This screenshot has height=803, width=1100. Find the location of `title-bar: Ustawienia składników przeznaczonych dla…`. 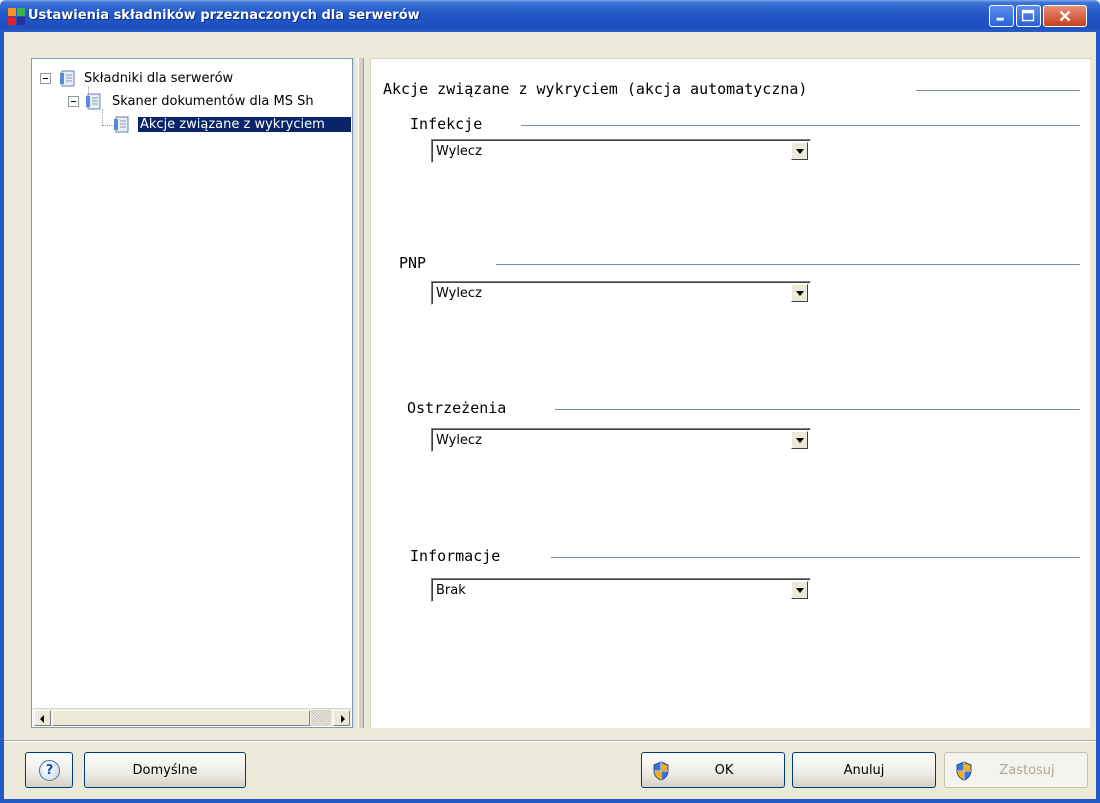

title-bar: Ustawienia składników przeznaczonych dla… is located at coordinates (550, 16).